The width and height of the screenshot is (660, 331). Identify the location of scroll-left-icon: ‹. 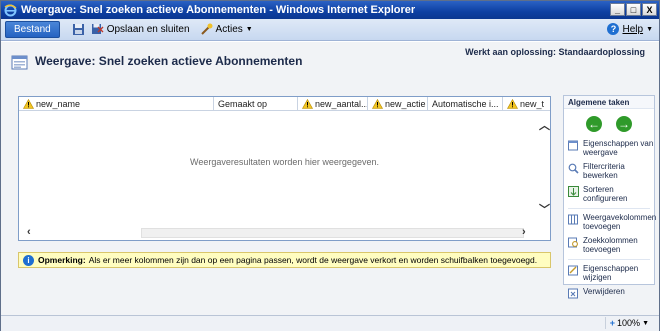
(29, 232).